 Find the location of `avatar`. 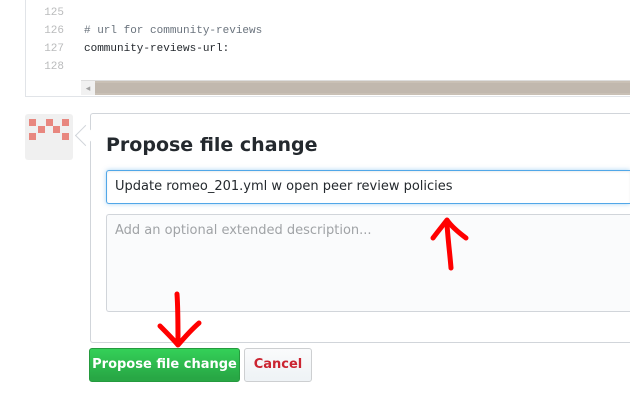

avatar is located at coordinates (49, 137).